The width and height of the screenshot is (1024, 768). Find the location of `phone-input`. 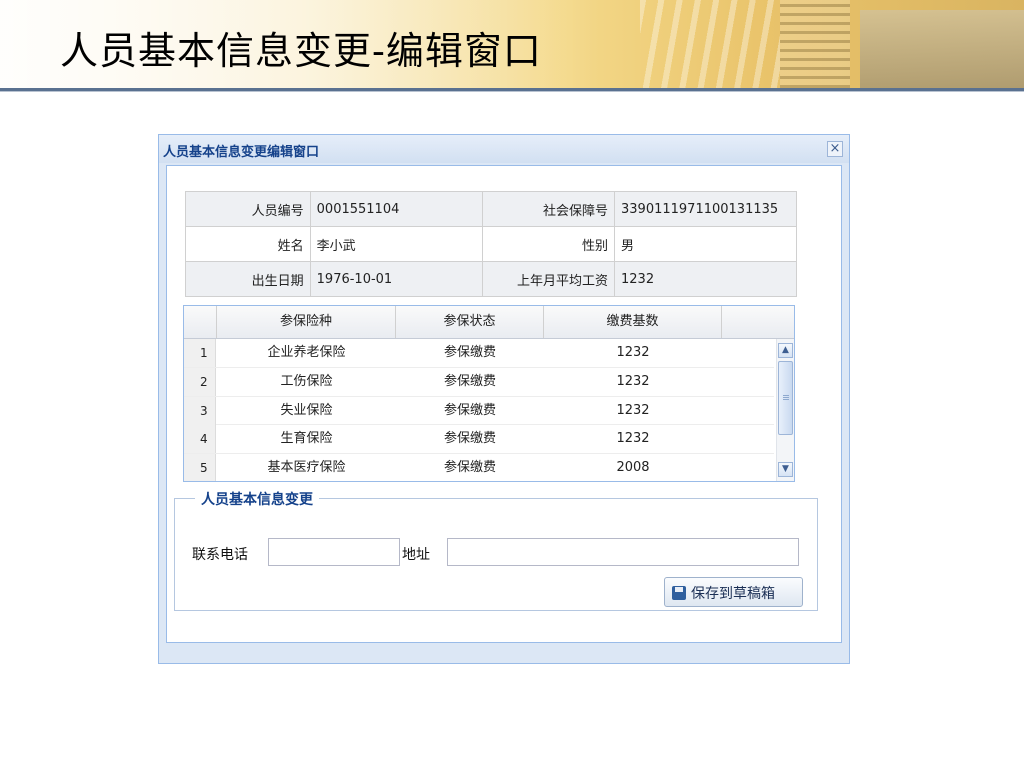

phone-input is located at coordinates (334, 552).